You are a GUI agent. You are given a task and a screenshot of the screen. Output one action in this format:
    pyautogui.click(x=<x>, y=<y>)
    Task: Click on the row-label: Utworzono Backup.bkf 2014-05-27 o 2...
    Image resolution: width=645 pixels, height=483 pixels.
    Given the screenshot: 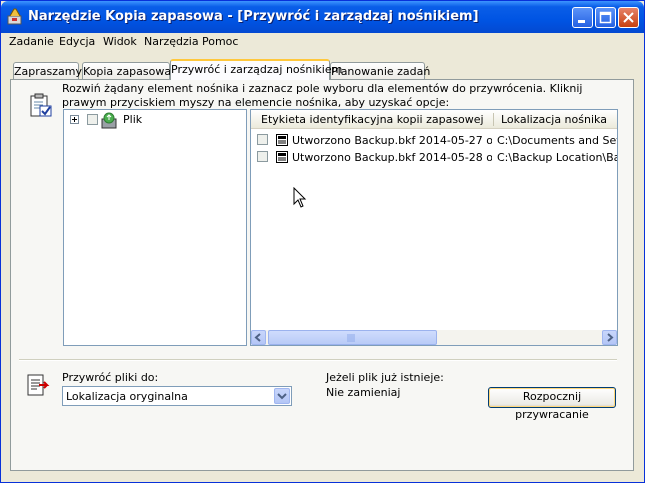 What is the action you would take?
    pyautogui.click(x=392, y=140)
    